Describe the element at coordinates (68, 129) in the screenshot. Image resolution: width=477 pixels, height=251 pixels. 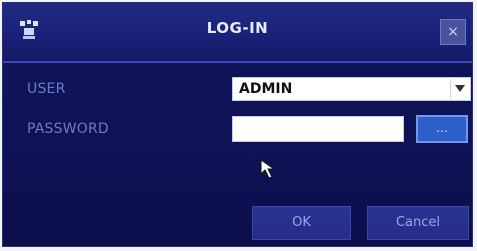
I see `password-label: PASSWORD` at that location.